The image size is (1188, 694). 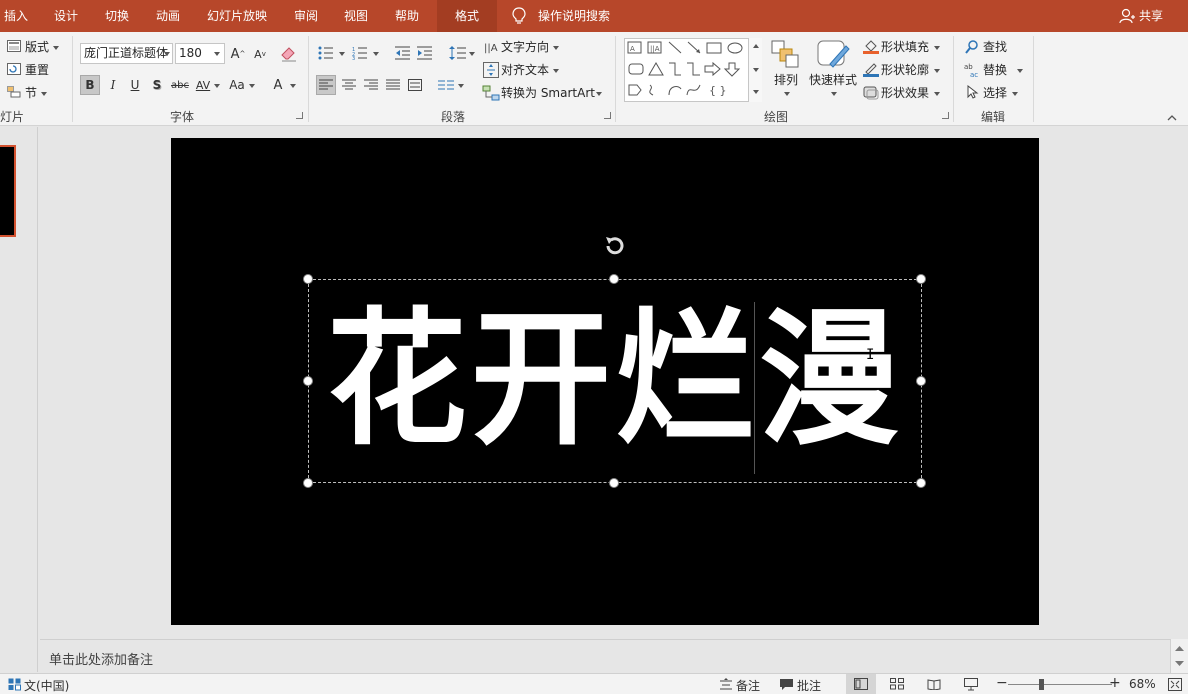 What do you see at coordinates (1142, 684) in the screenshot?
I see `zoom-level: 68%` at bounding box center [1142, 684].